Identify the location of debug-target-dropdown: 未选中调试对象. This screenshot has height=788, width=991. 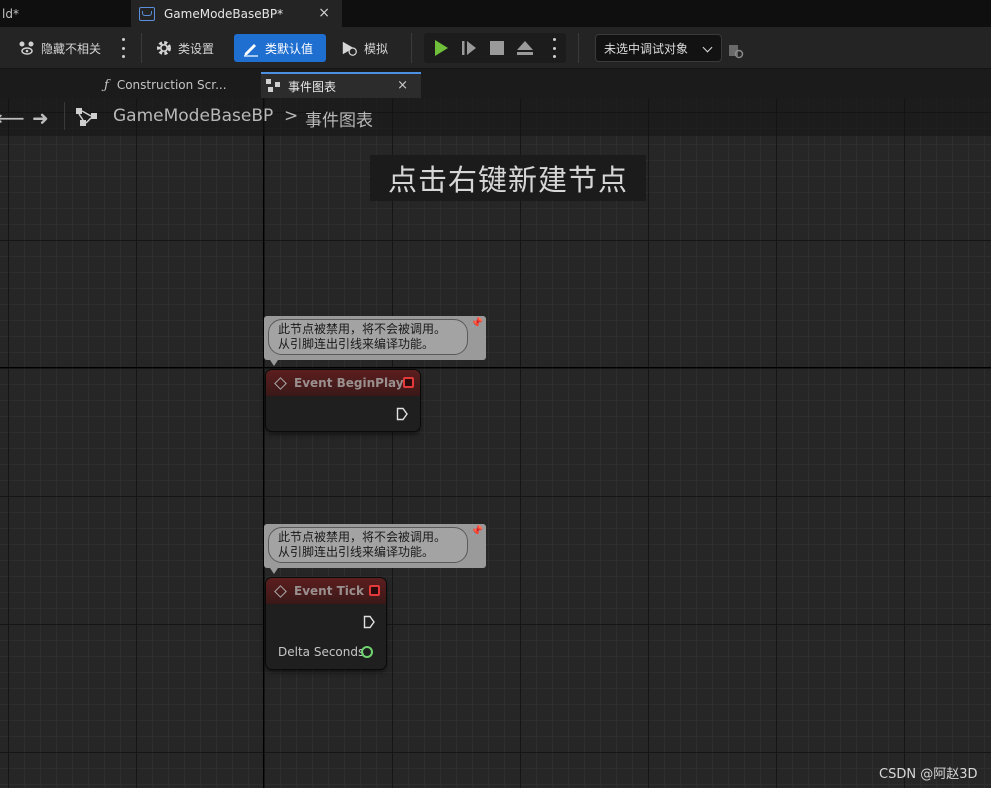
(658, 48).